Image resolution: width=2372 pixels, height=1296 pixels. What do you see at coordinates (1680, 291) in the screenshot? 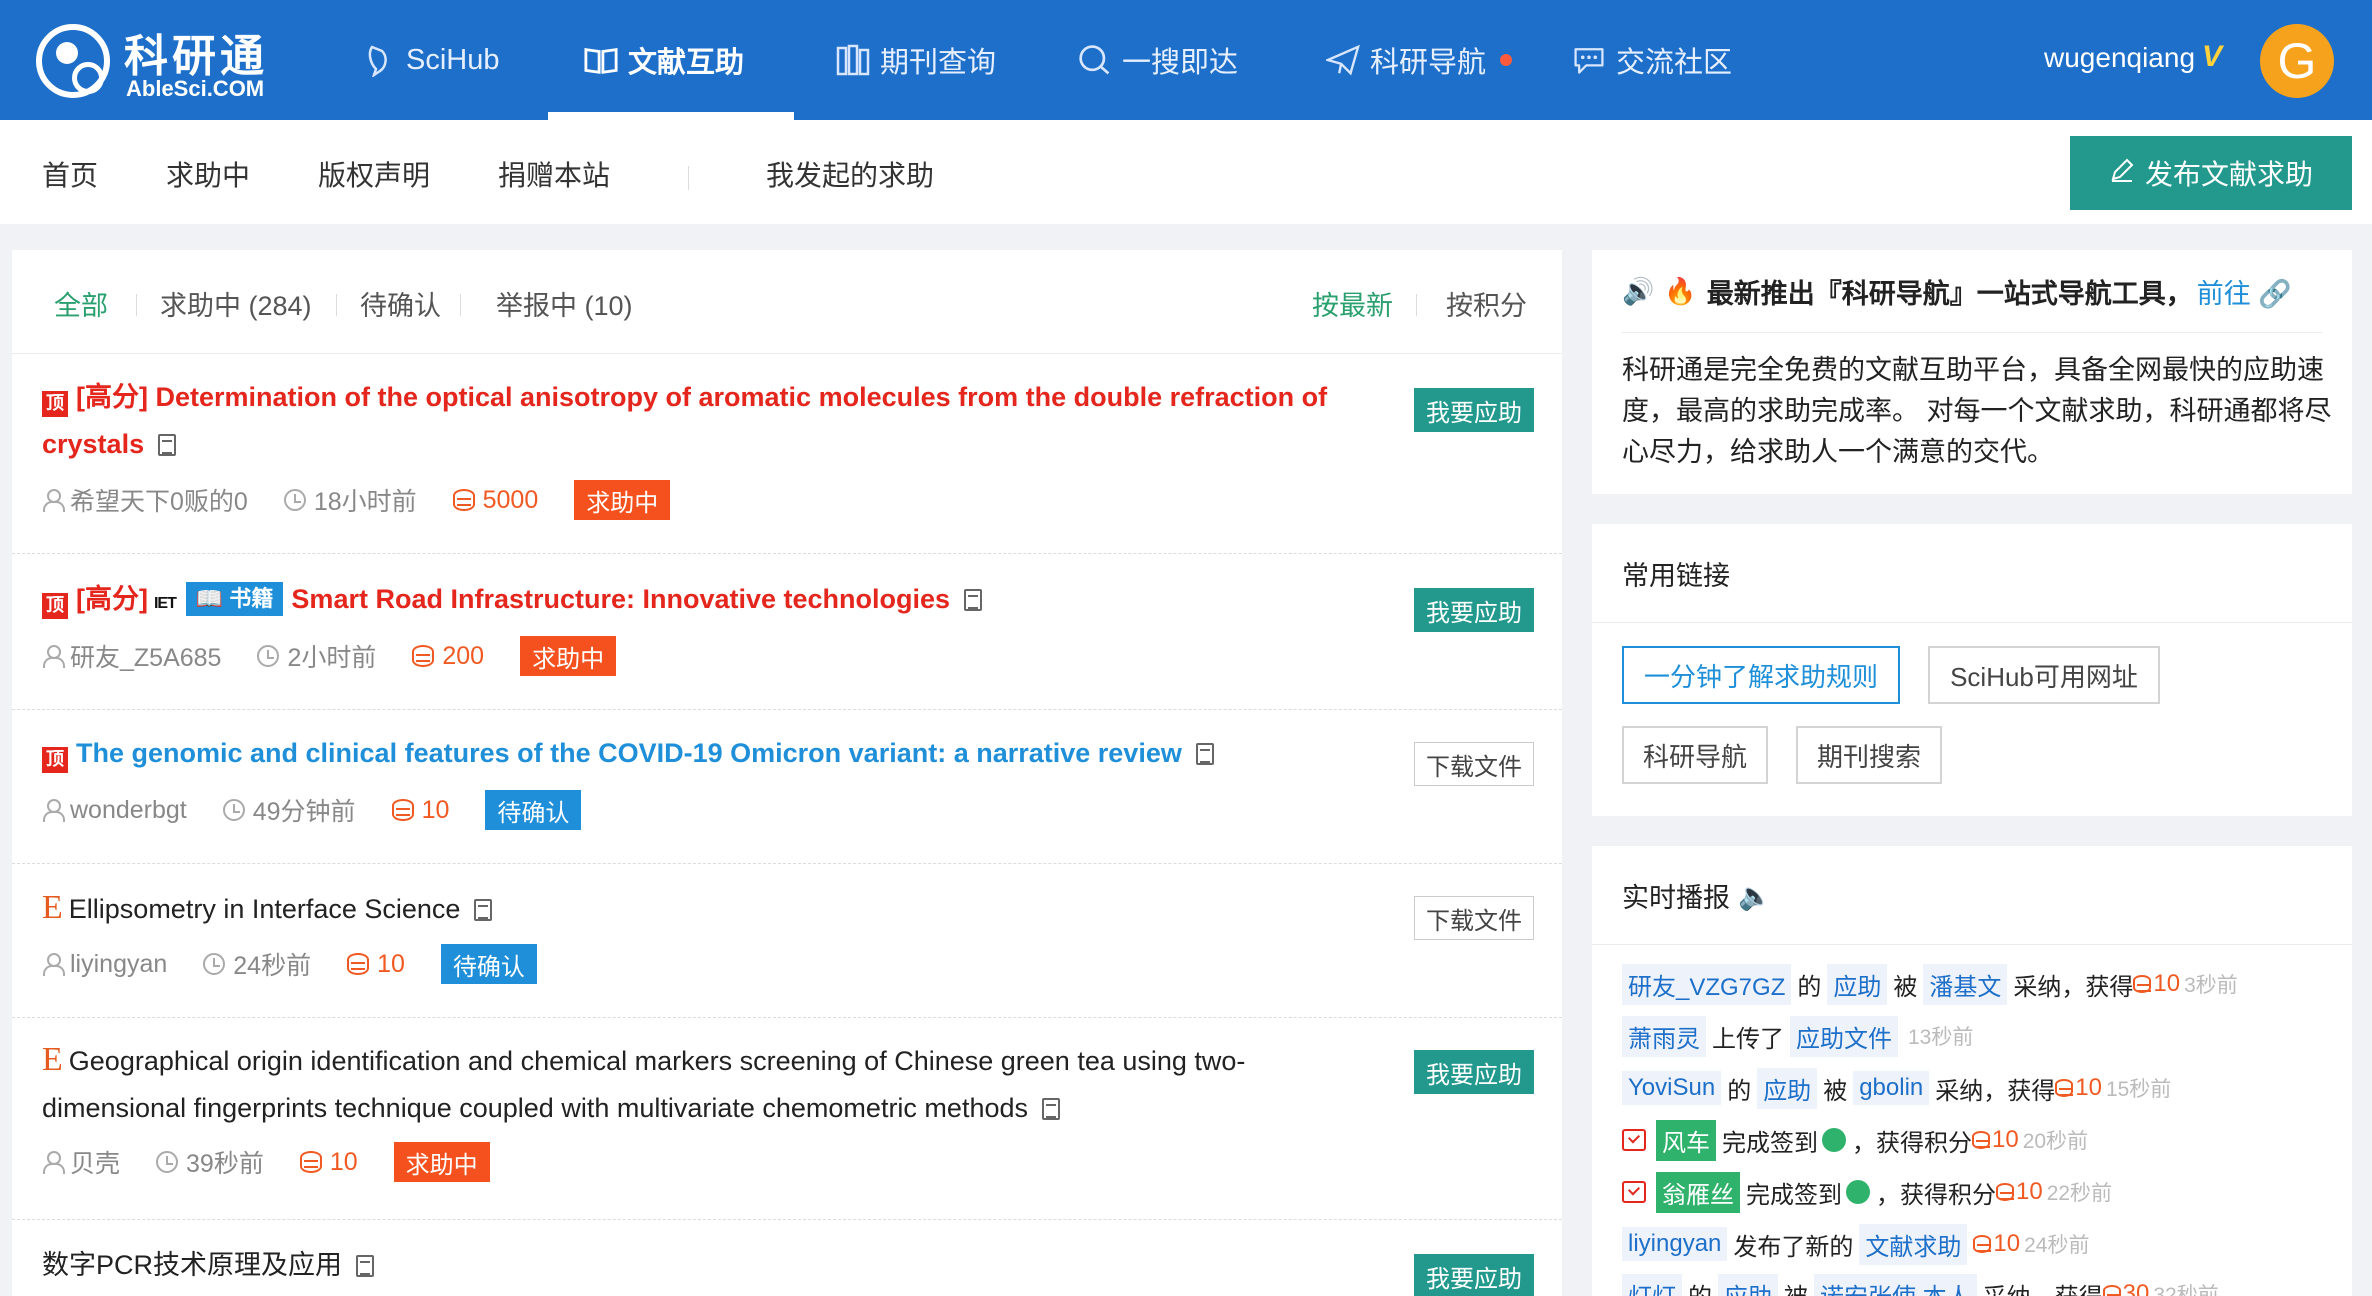
I see `fire-icon: 🔥` at bounding box center [1680, 291].